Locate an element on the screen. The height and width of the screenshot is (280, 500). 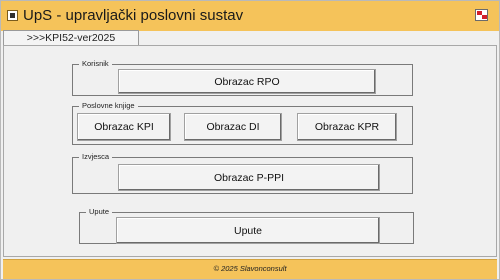
group-upute: Upute Upute is located at coordinates (246, 225).